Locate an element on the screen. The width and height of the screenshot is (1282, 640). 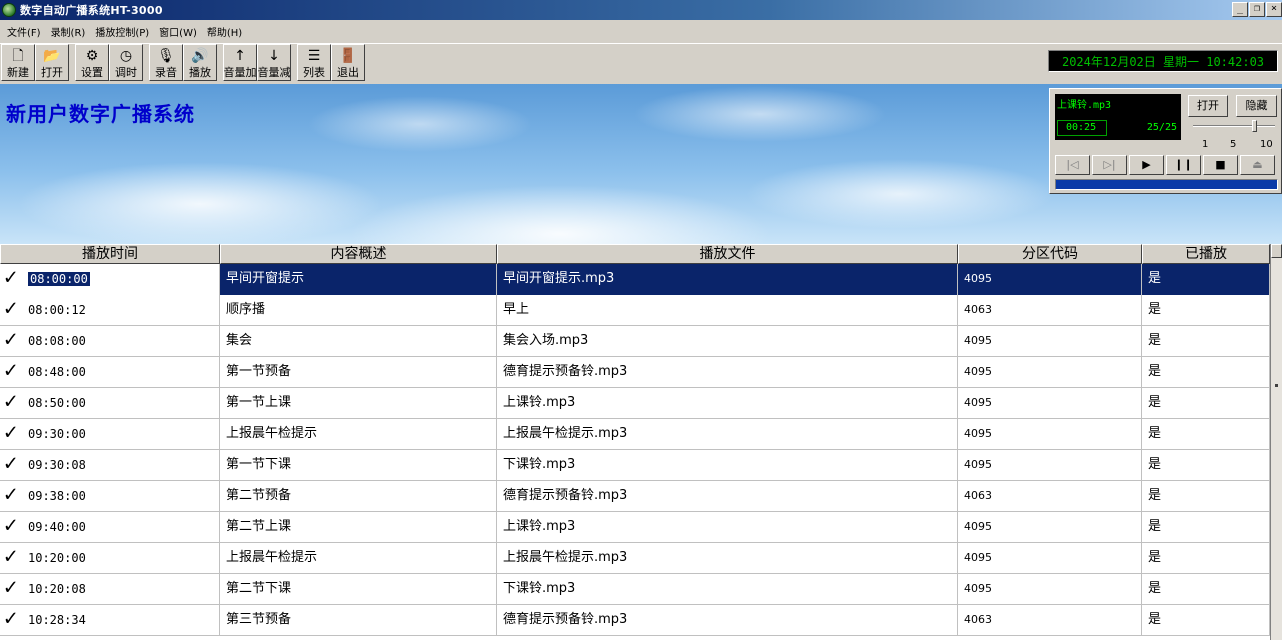
scroll-up-button is located at coordinates (1276, 251).